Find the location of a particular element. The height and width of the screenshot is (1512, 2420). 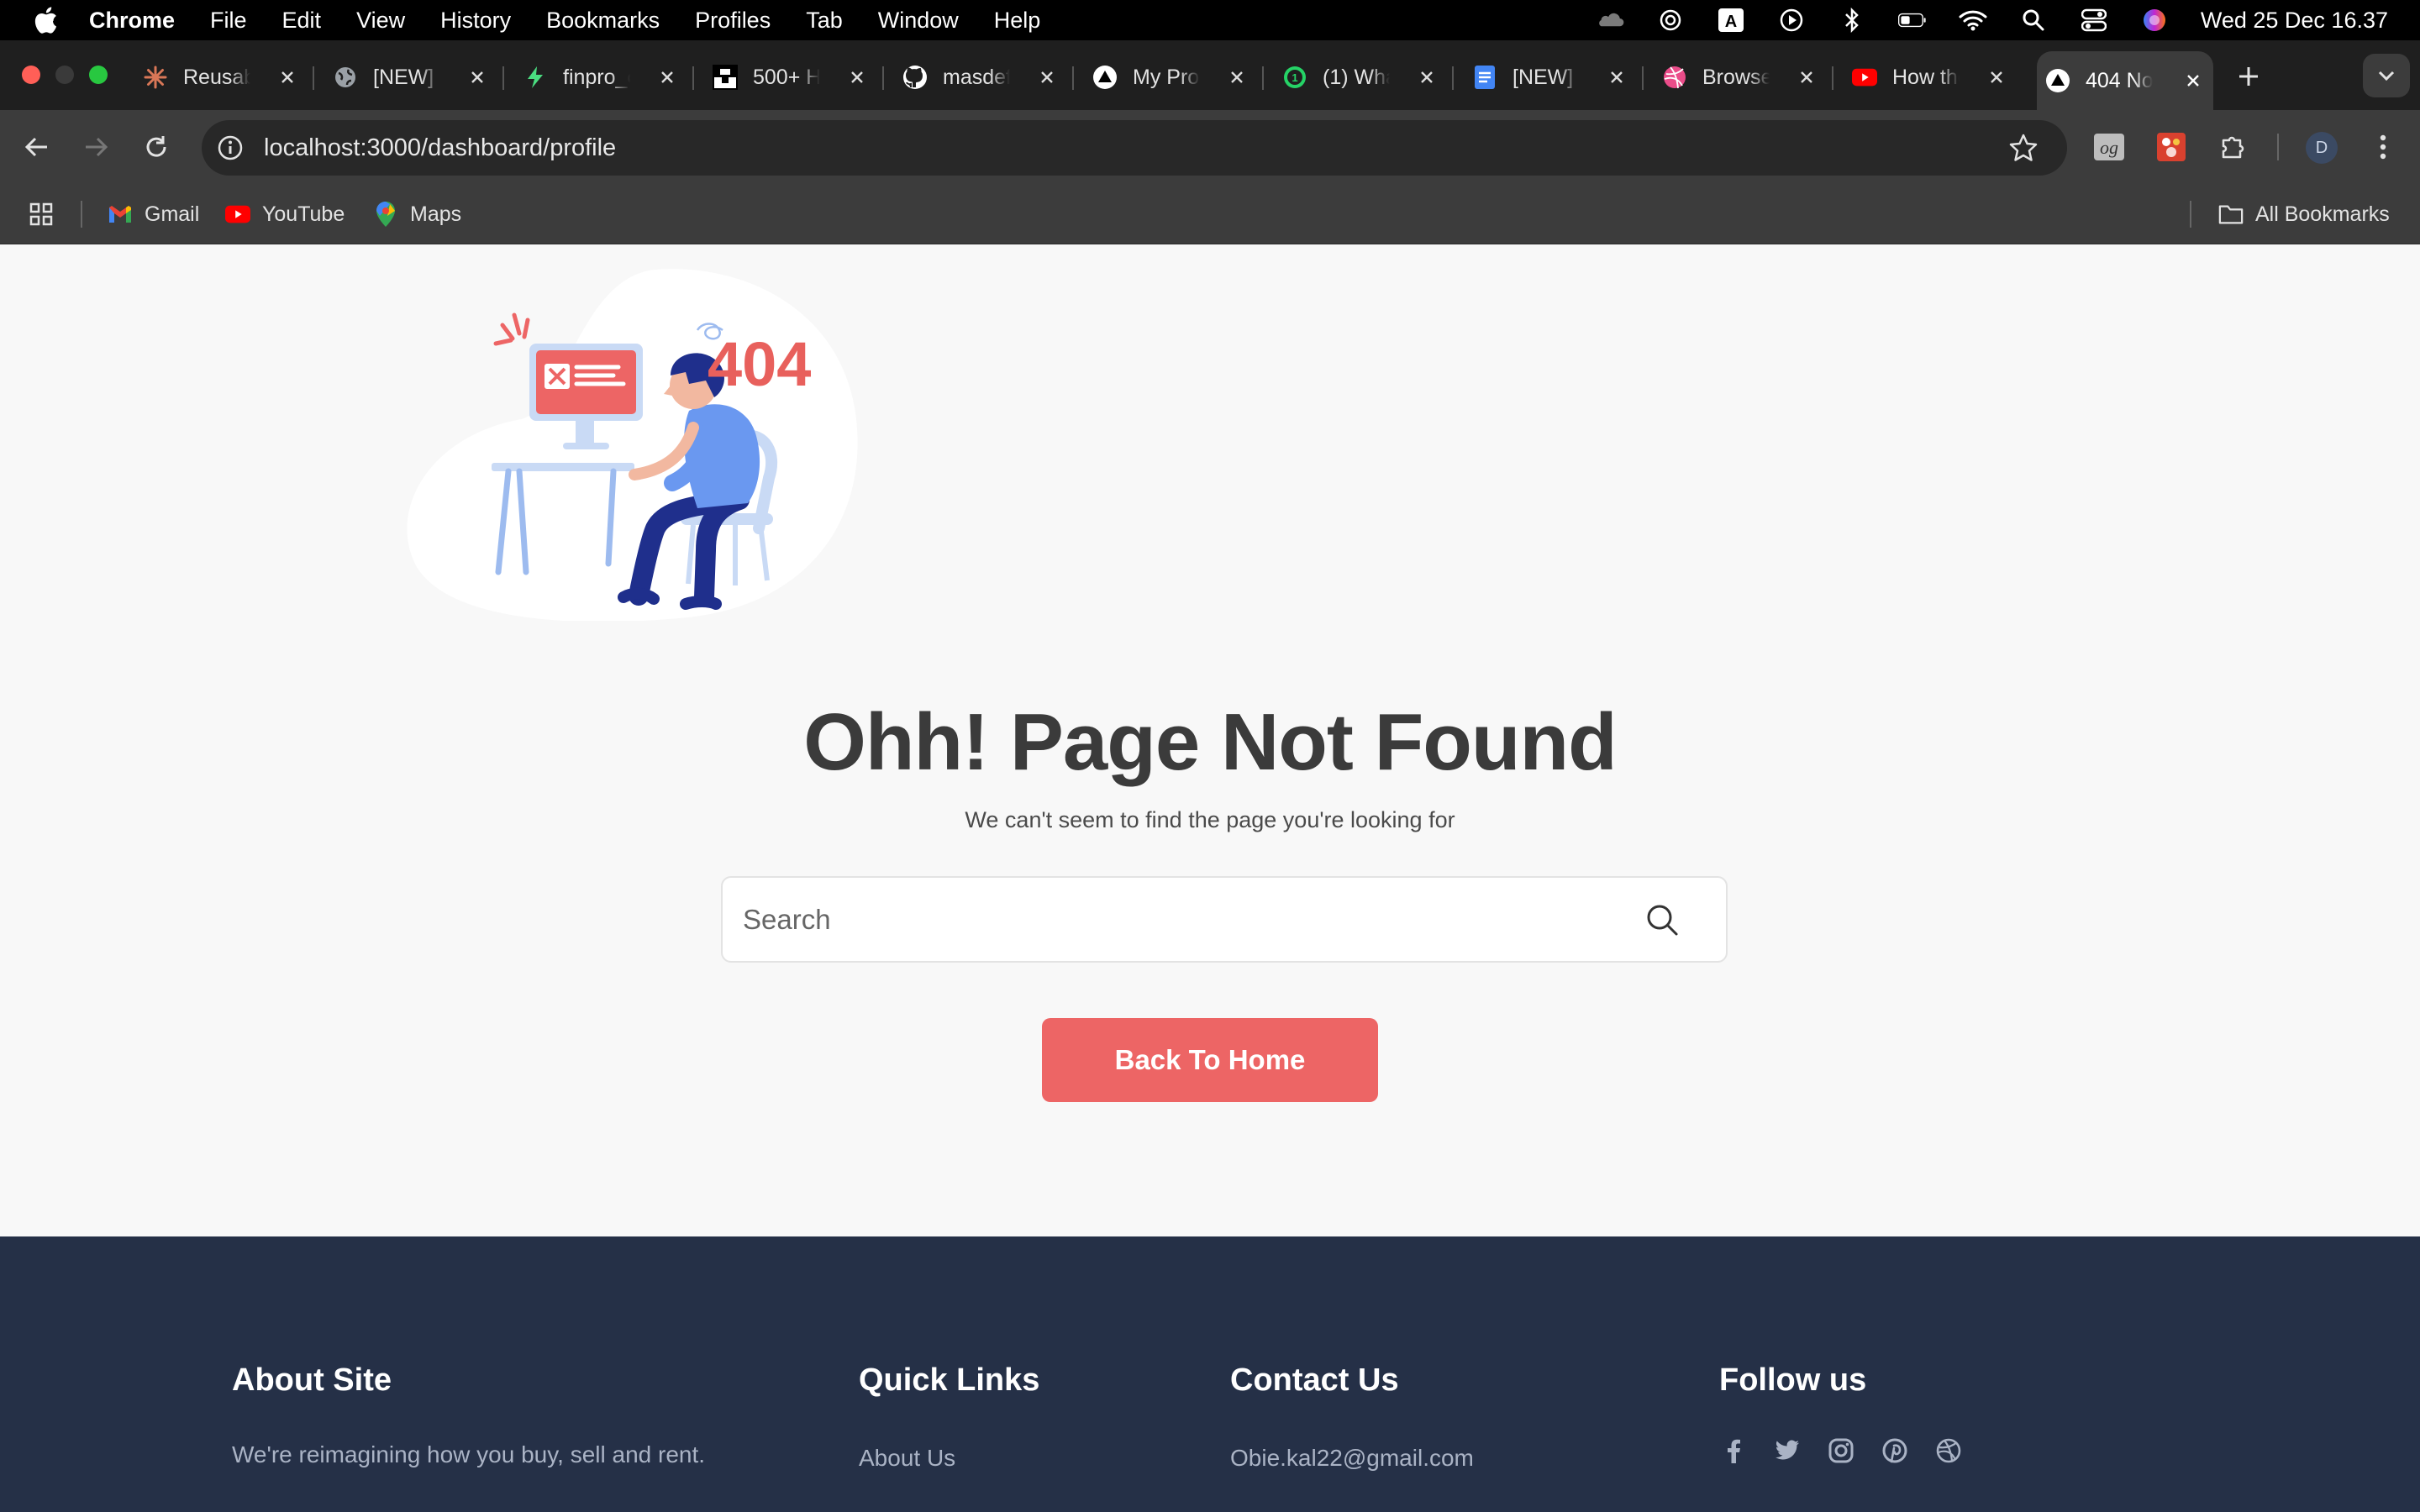

dribbble-icon is located at coordinates (1948, 1450).